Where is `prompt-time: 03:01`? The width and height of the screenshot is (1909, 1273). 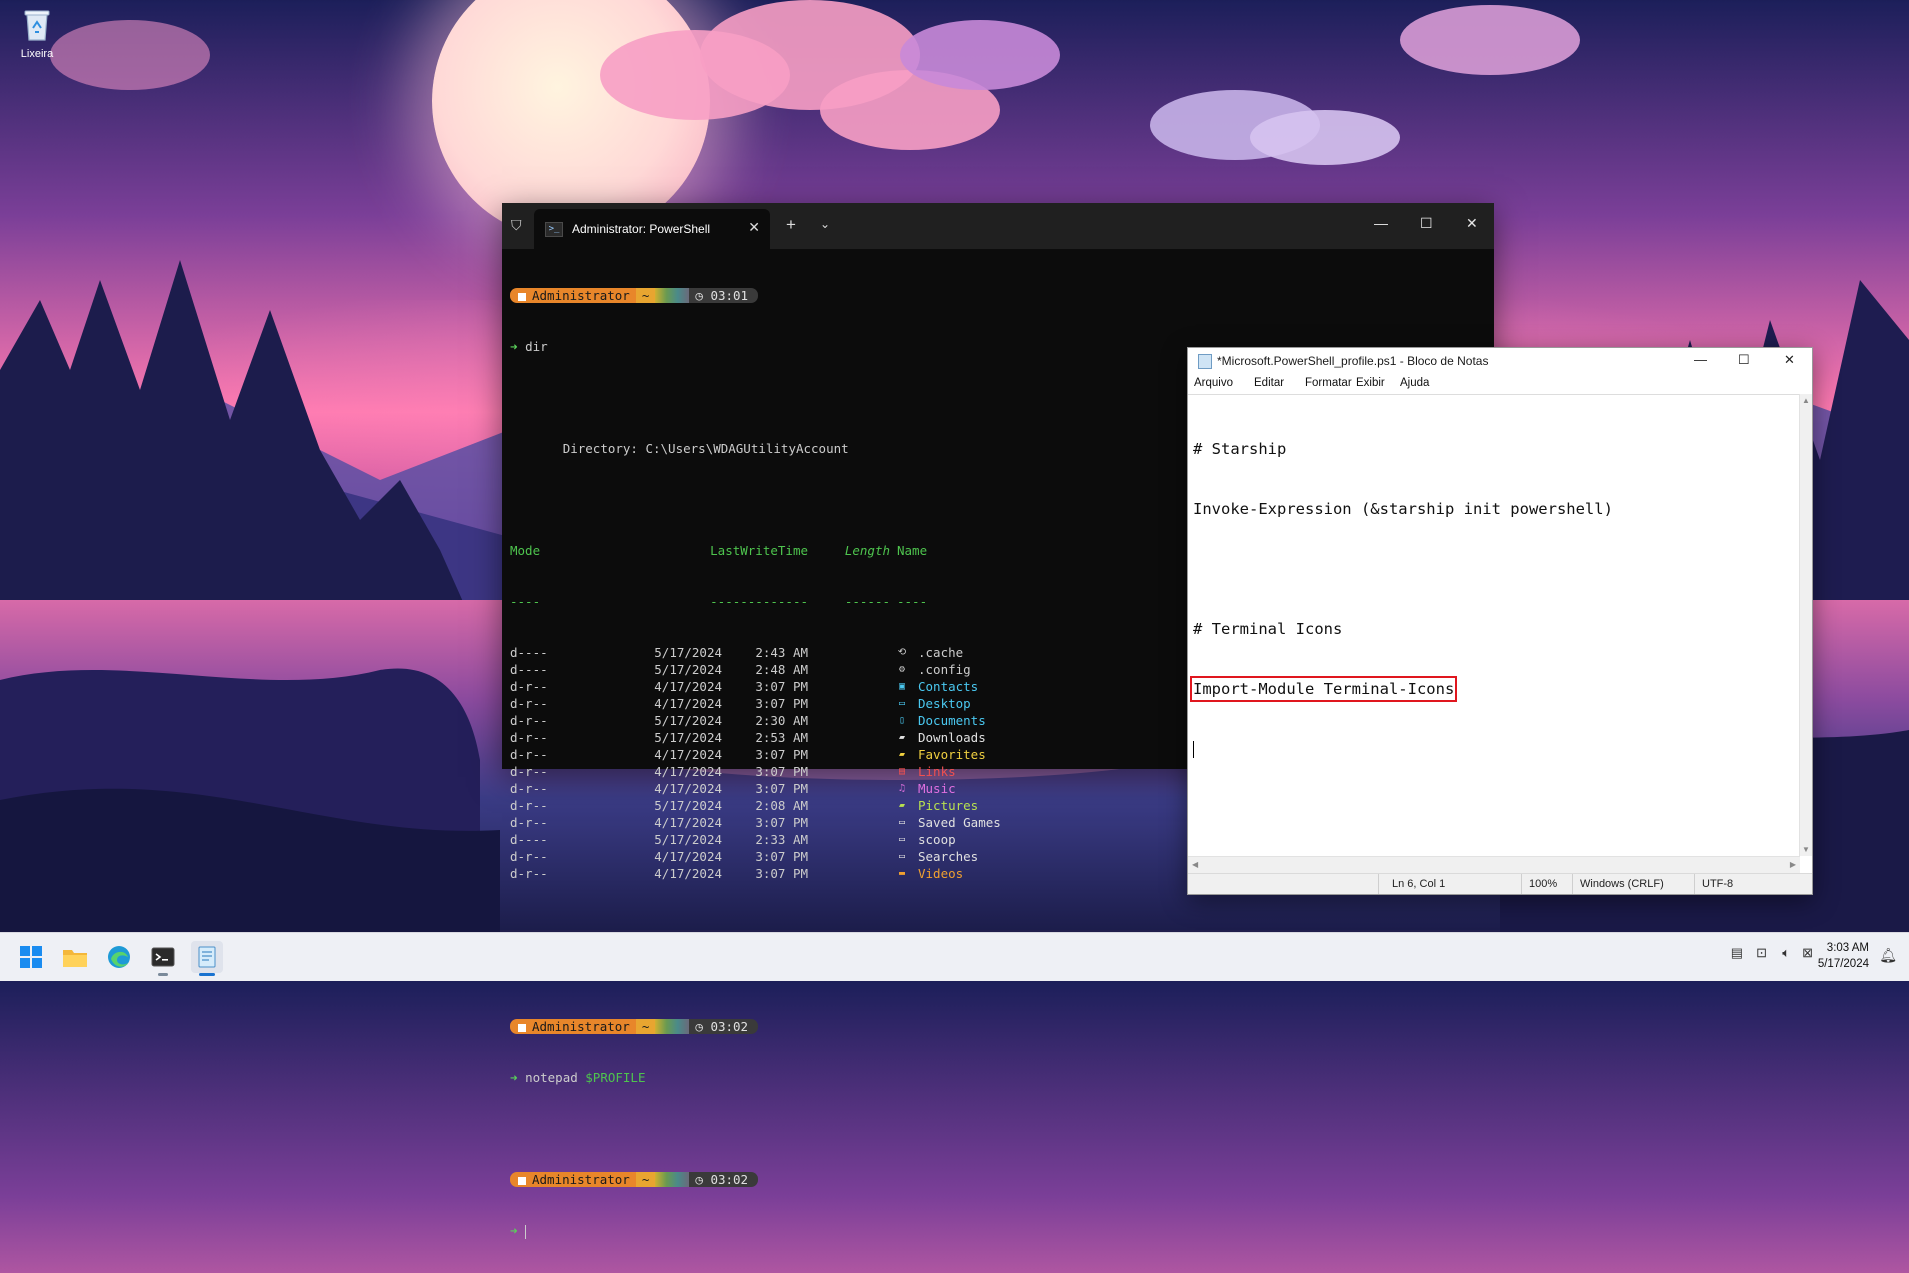 prompt-time: 03:01 is located at coordinates (729, 295).